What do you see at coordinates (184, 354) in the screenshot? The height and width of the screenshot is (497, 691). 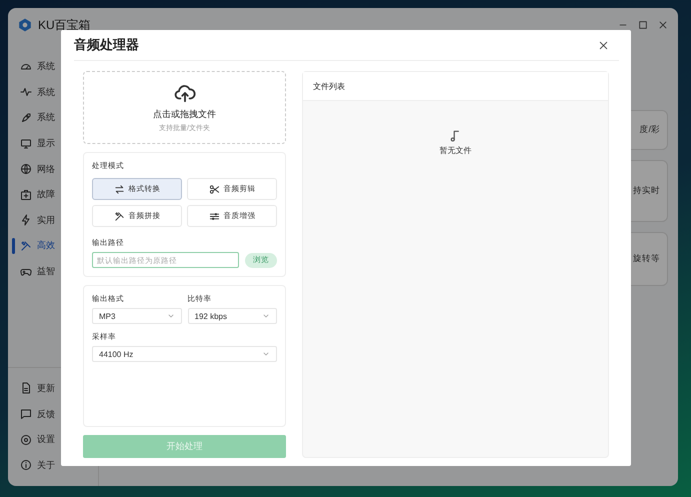 I see `dropdown: 44100 Hz` at bounding box center [184, 354].